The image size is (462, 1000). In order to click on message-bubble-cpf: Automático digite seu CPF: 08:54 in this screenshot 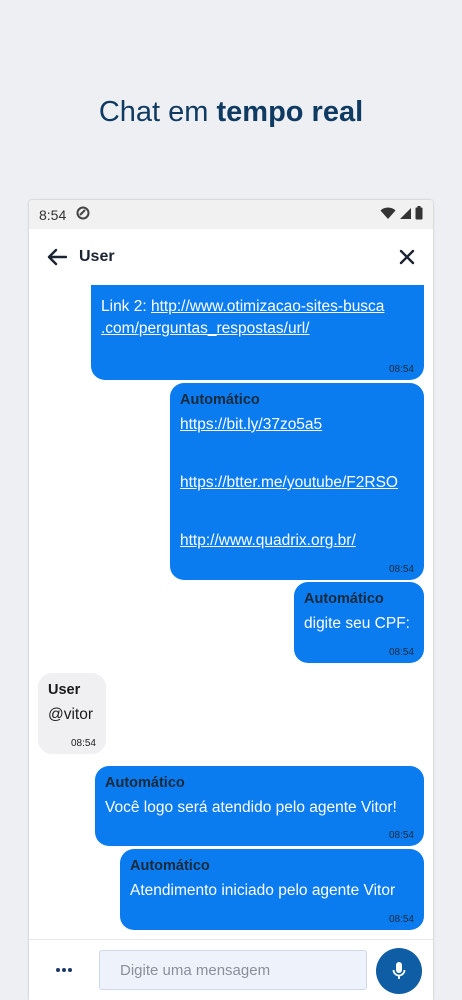, I will do `click(359, 622)`.